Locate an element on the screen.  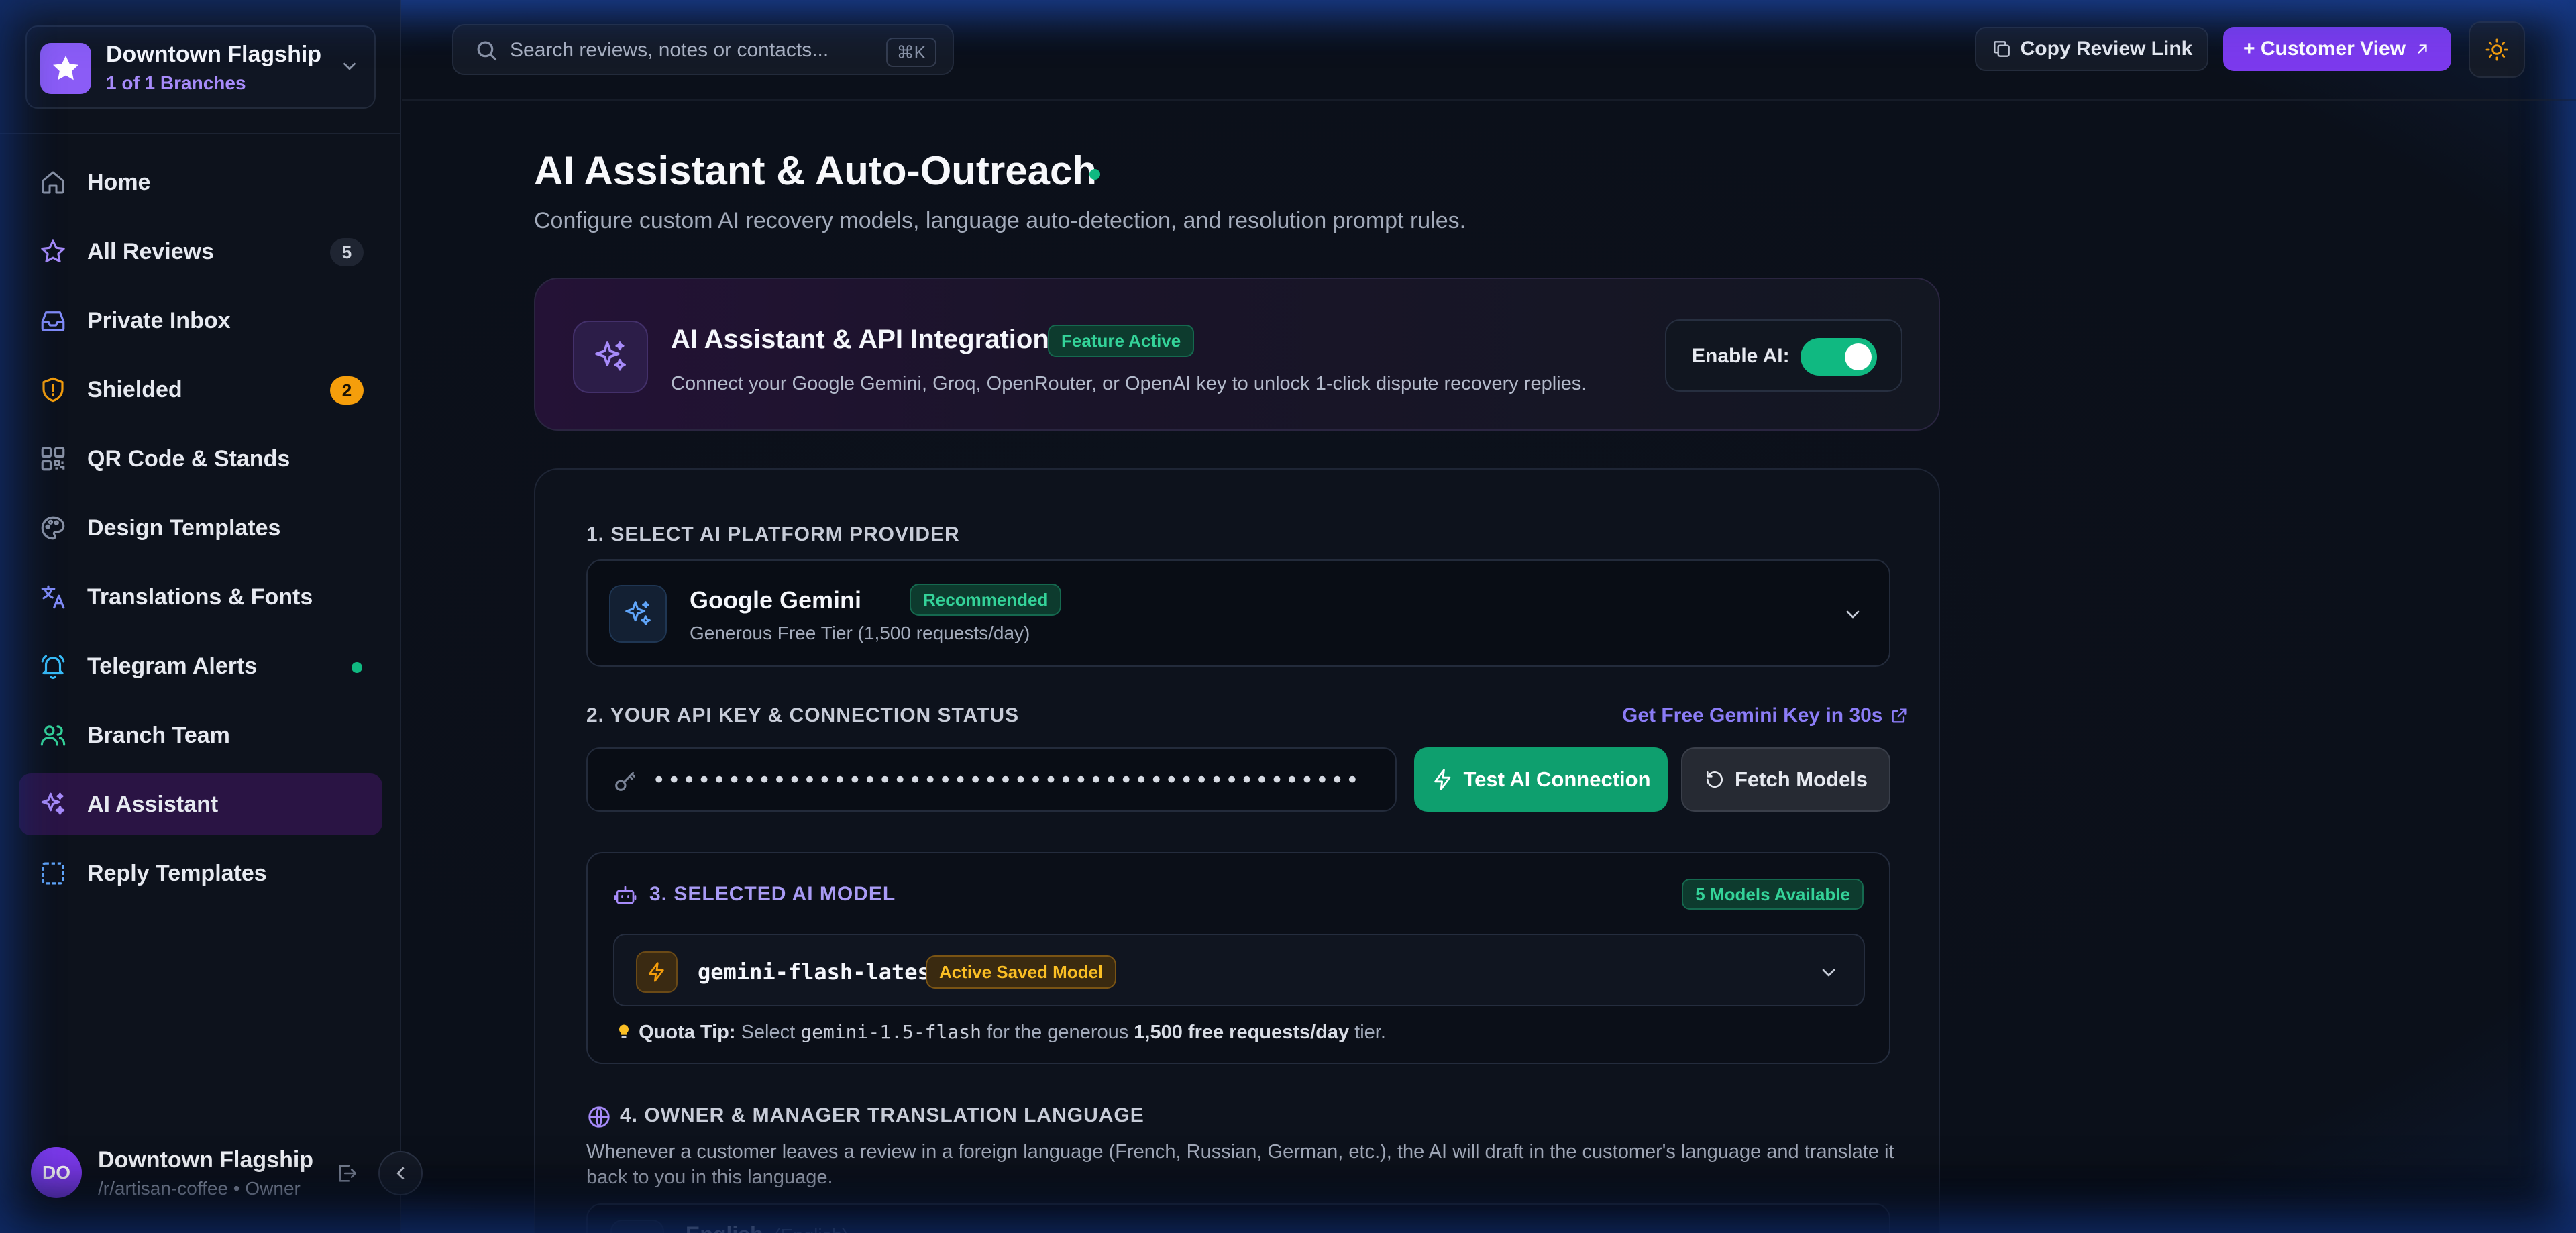
quota-tip-text: for the generous is located at coordinates (1058, 1033).